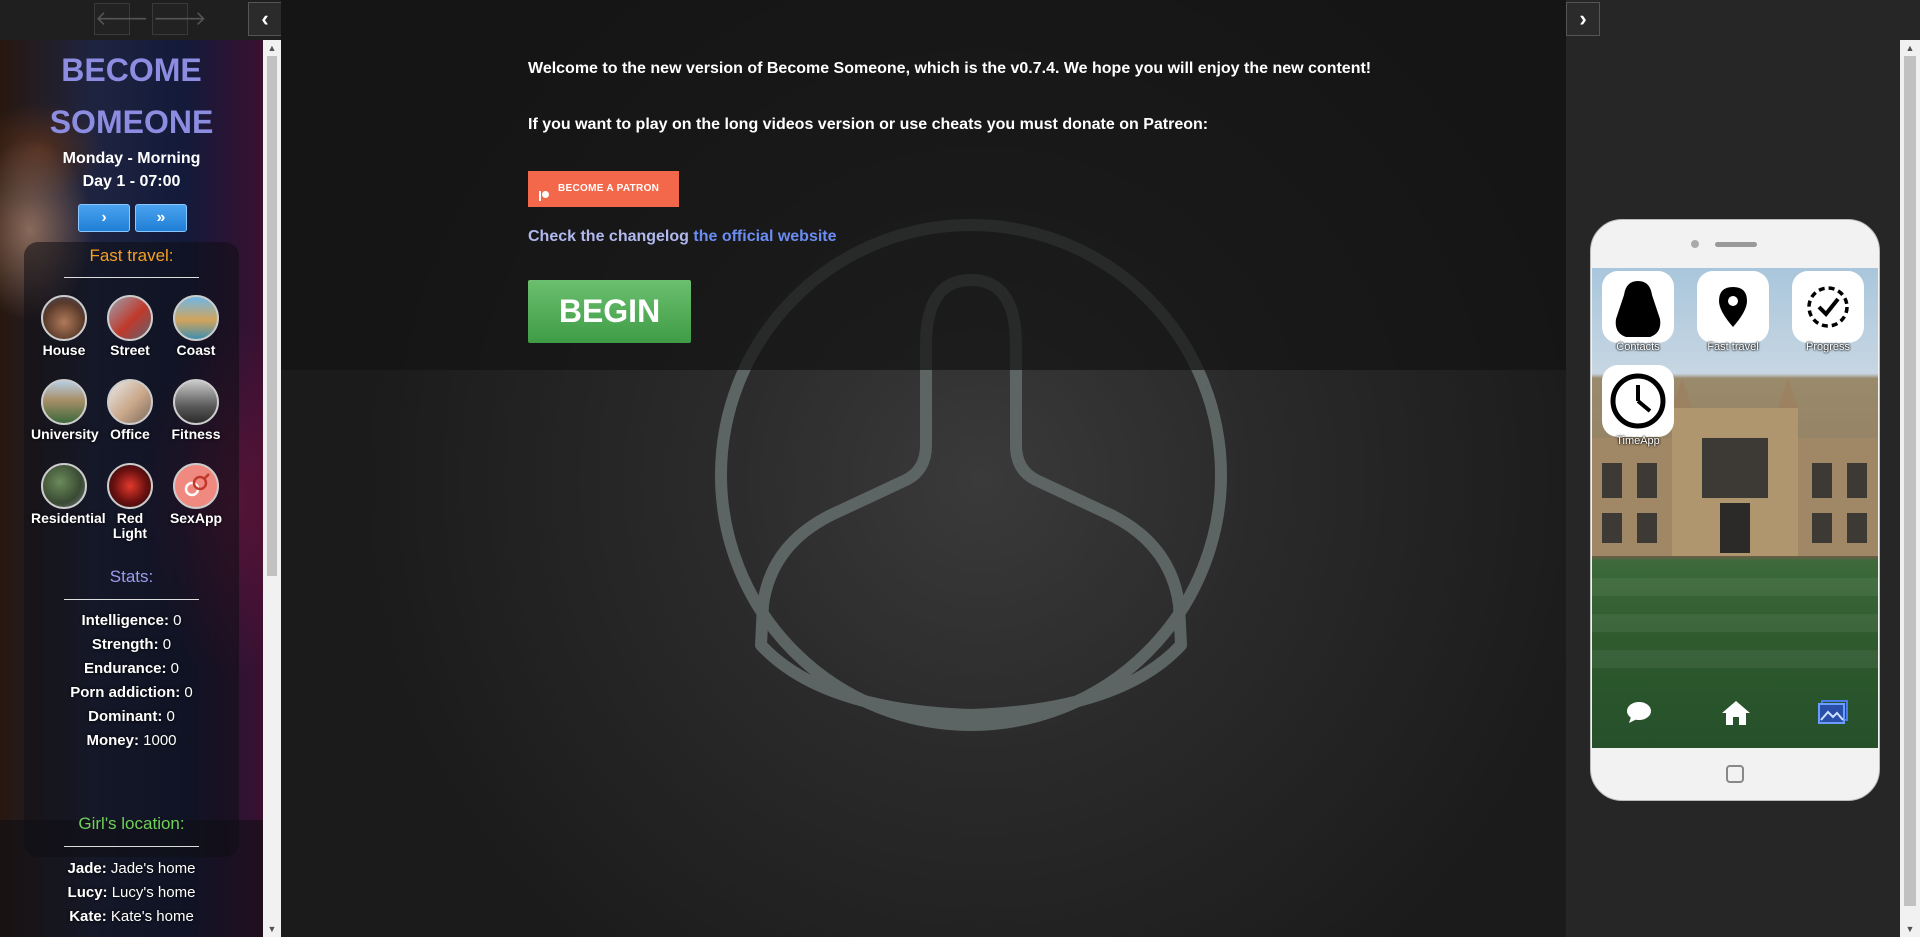 Image resolution: width=1920 pixels, height=937 pixels. Describe the element at coordinates (68, 494) in the screenshot. I see `location-residential: Residential` at that location.